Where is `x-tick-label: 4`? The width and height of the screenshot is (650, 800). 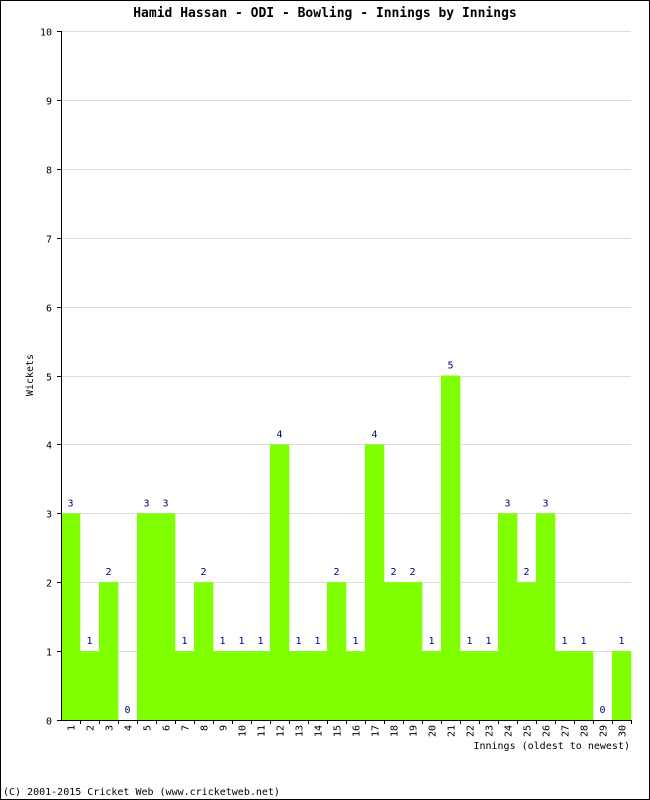
x-tick-label: 4 is located at coordinates (129, 728).